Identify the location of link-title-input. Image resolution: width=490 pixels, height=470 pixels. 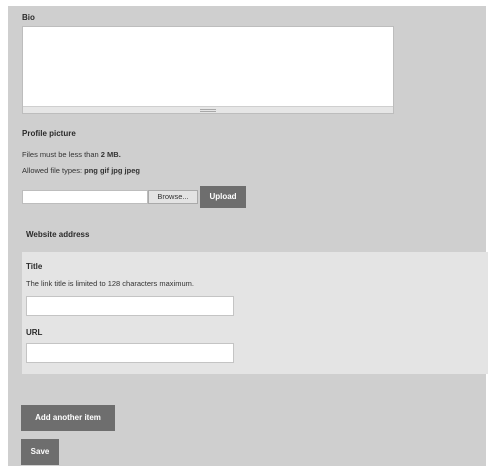
(130, 306).